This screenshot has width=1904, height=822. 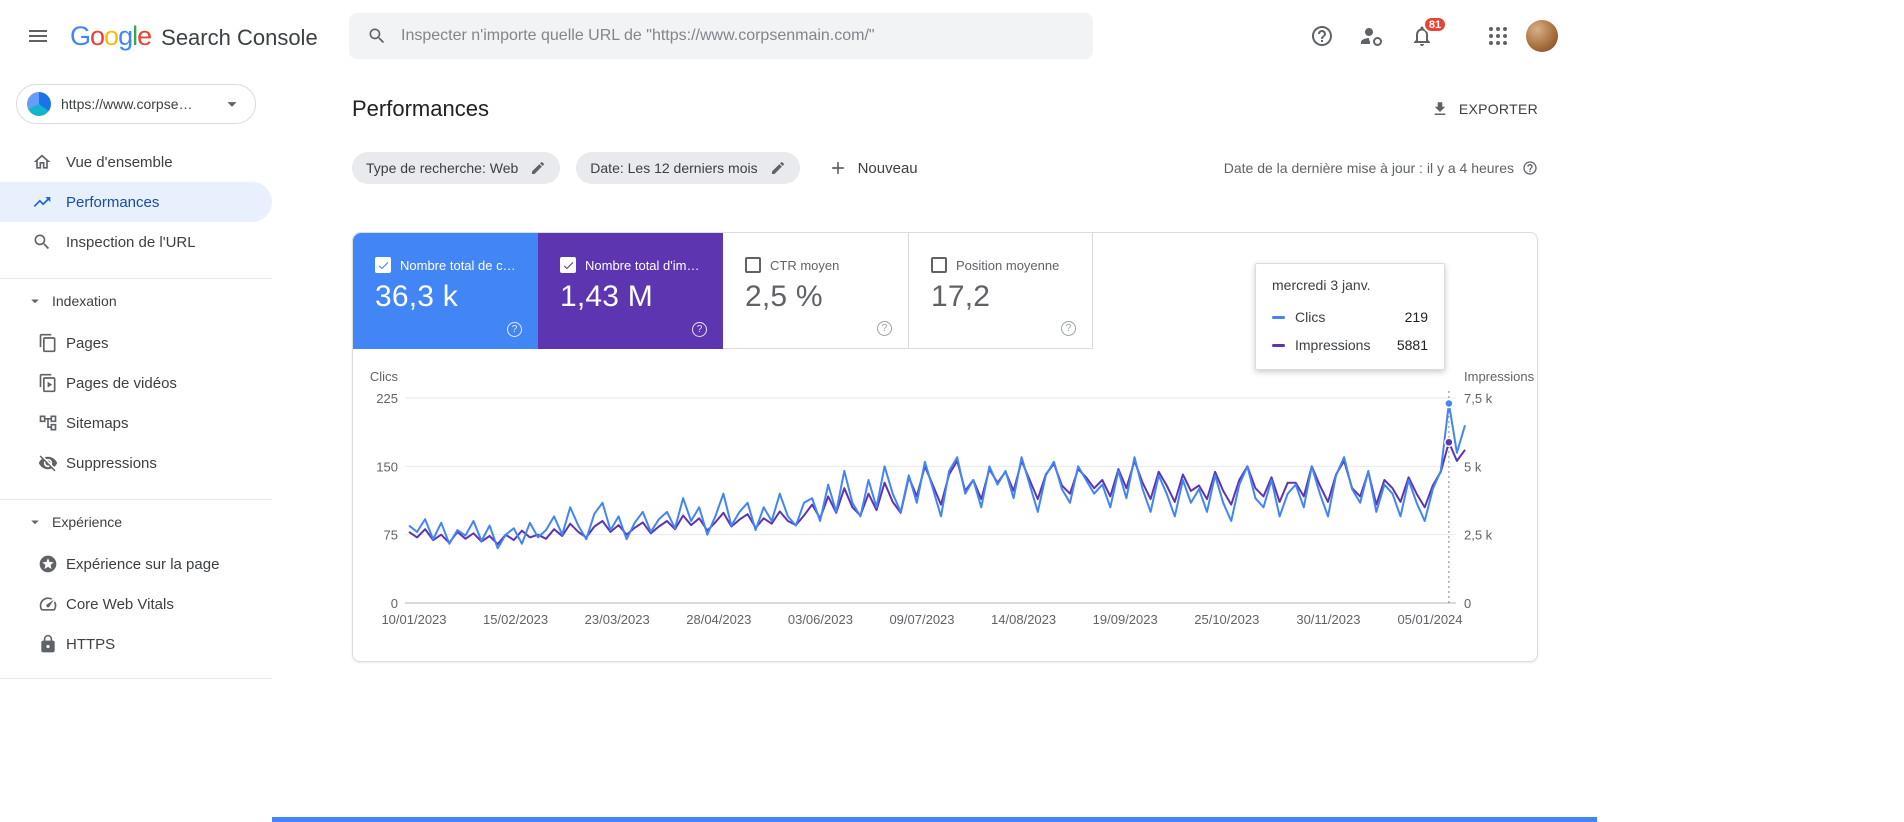 What do you see at coordinates (873, 168) in the screenshot?
I see `new-filter-button: Nouveau` at bounding box center [873, 168].